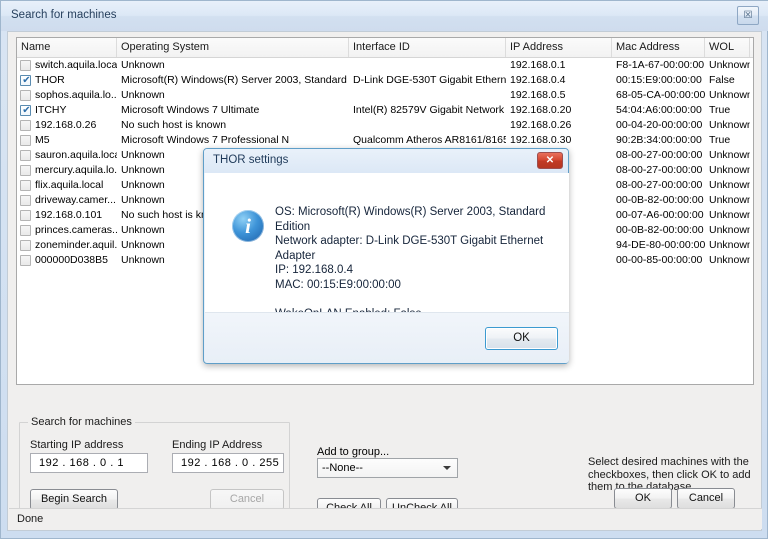 This screenshot has height=539, width=768. Describe the element at coordinates (143, 95) in the screenshot. I see `cell-os: Unknown` at that location.